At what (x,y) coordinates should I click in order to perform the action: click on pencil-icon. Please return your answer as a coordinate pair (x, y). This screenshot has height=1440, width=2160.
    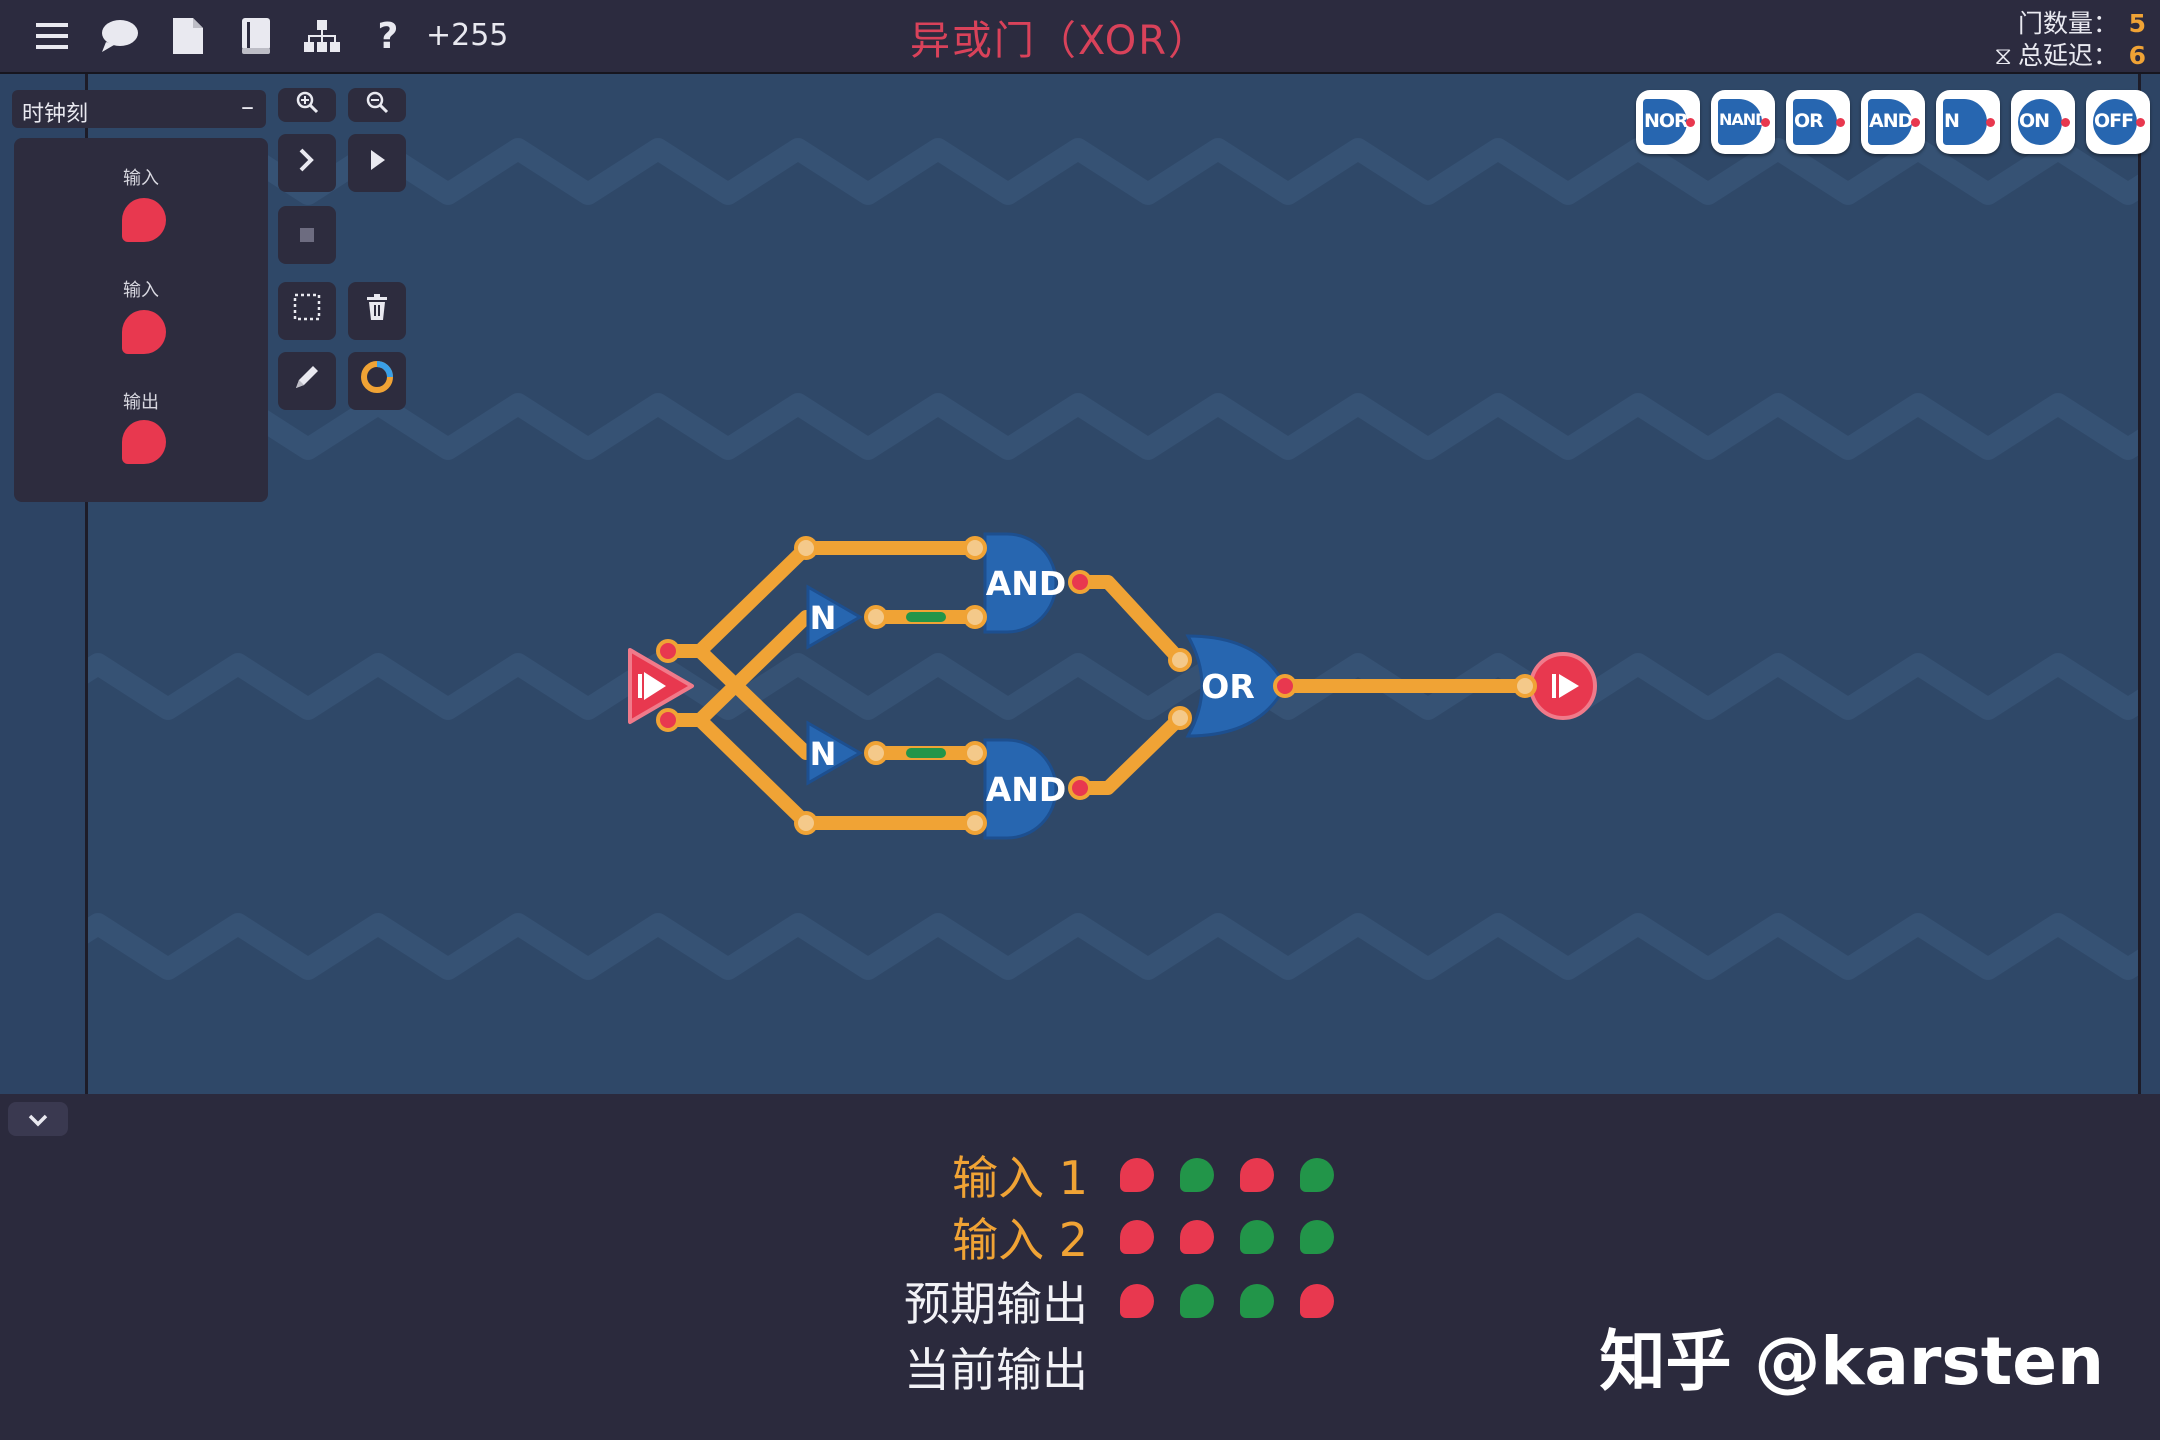
    Looking at the image, I should click on (307, 381).